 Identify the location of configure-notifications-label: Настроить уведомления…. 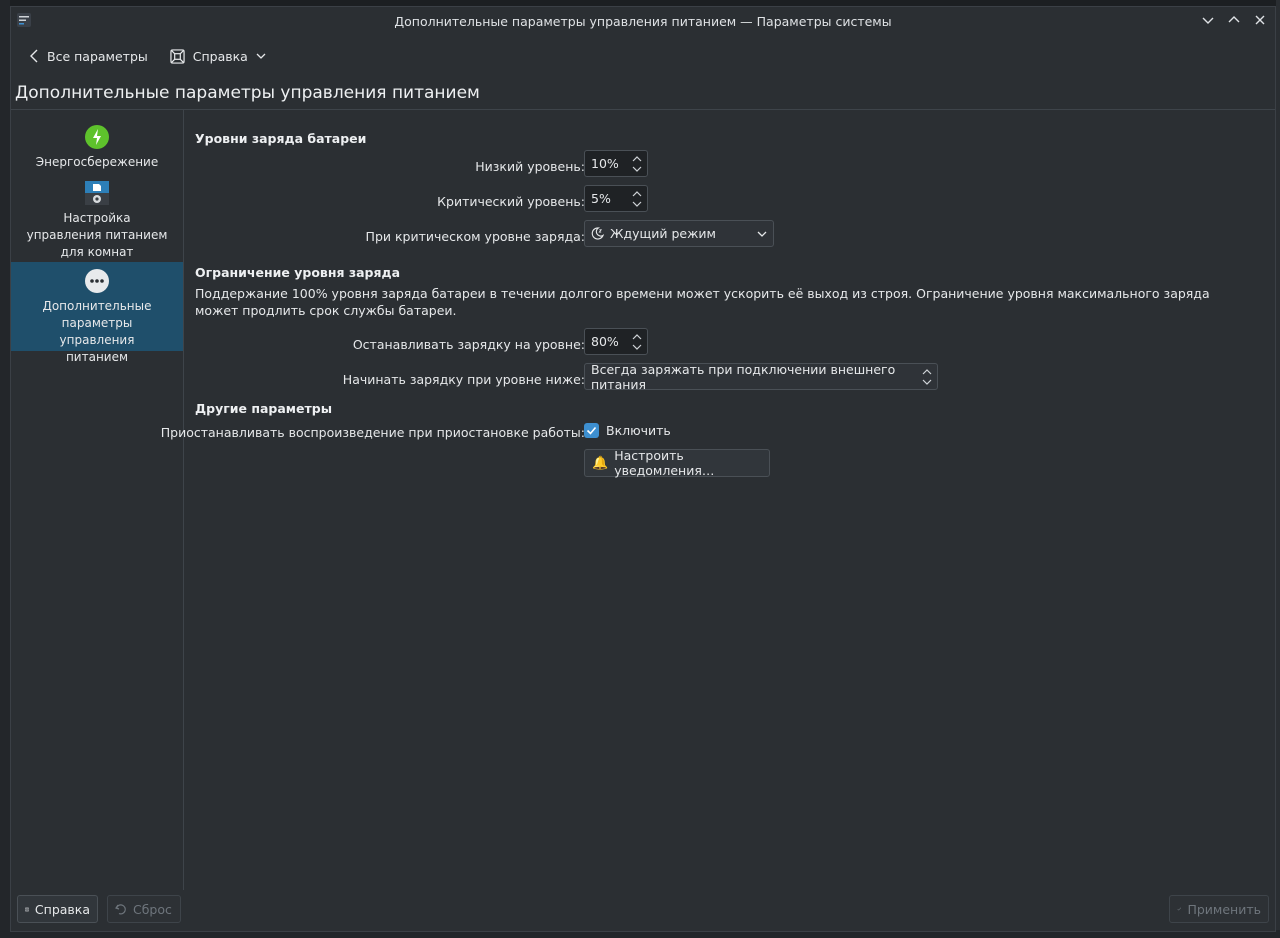
(664, 463).